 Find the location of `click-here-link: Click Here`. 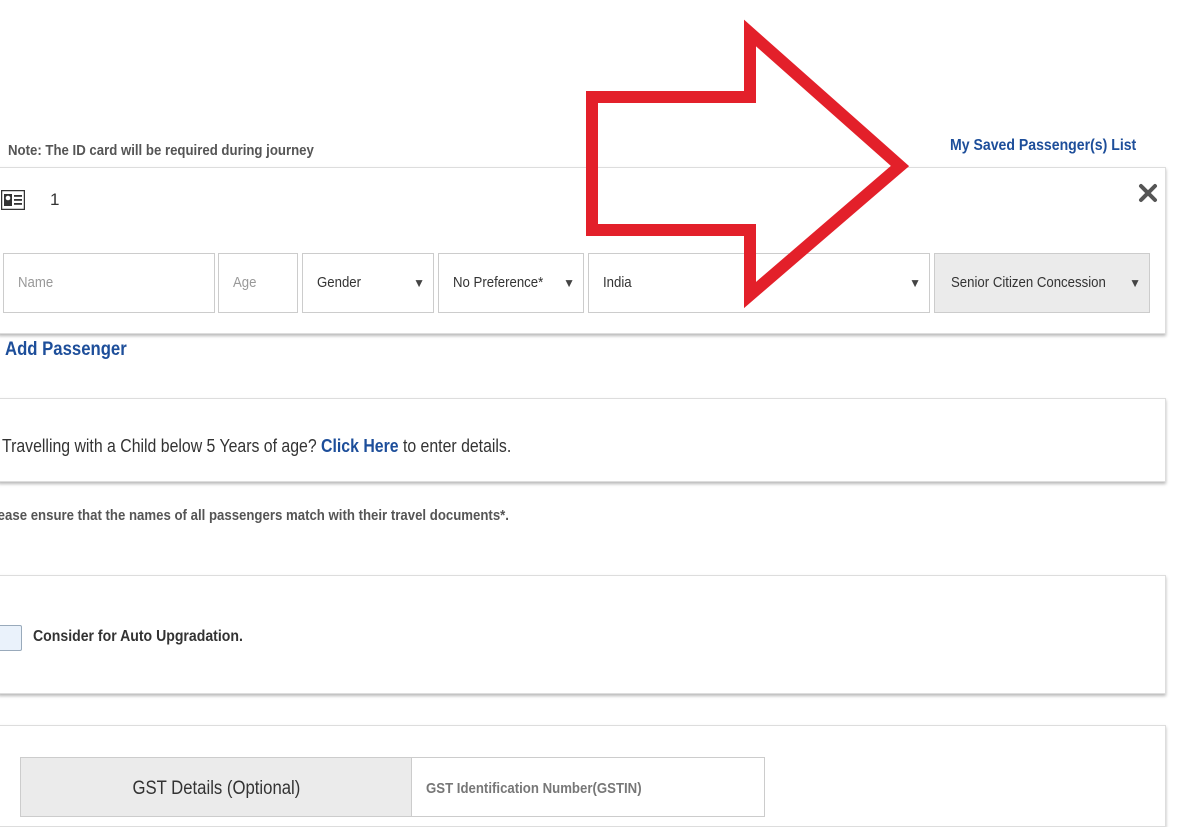

click-here-link: Click Here is located at coordinates (359, 446).